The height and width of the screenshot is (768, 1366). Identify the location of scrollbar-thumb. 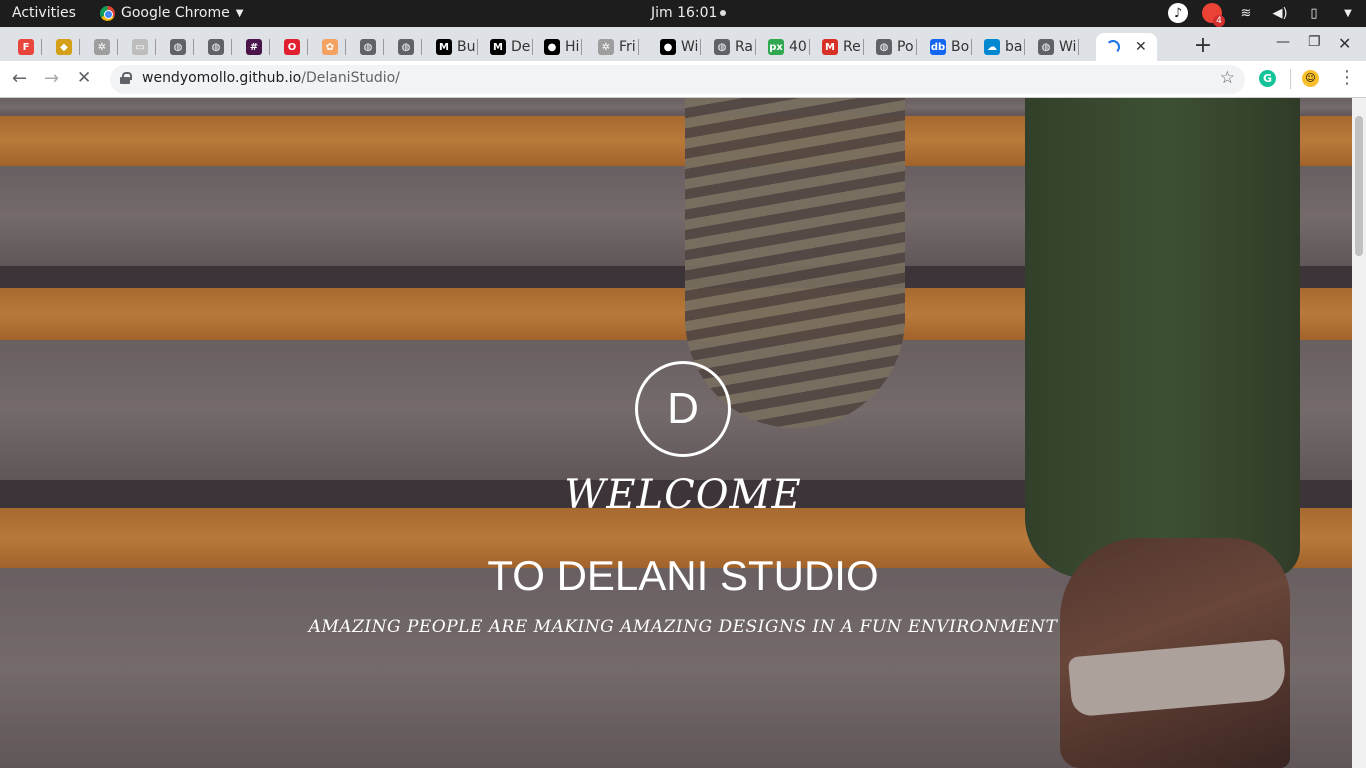
(1359, 186).